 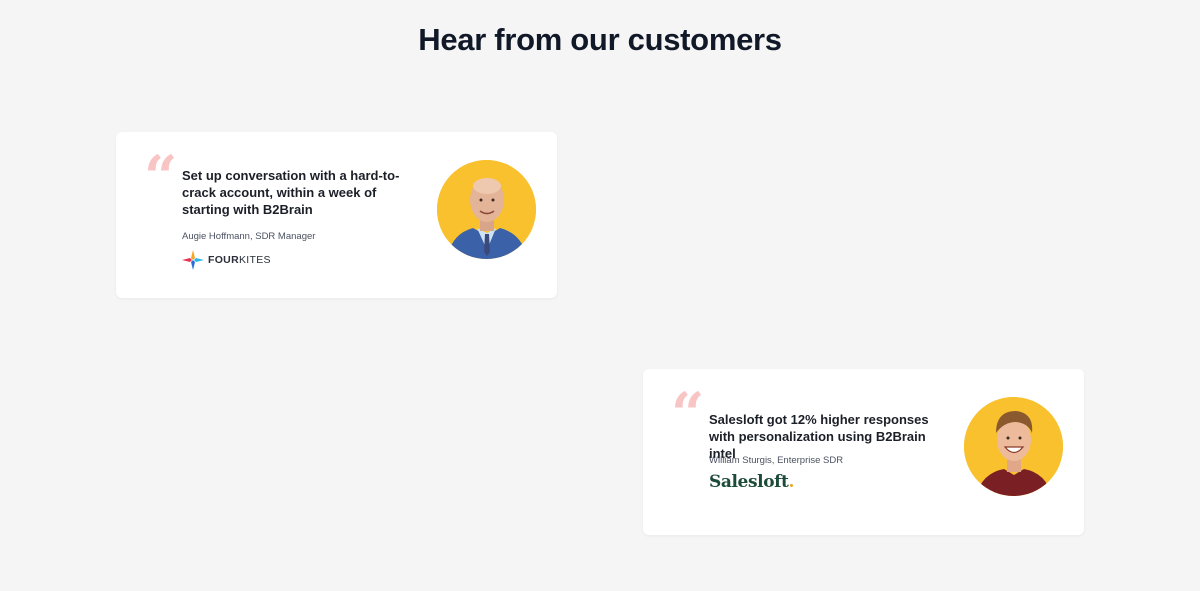 I want to click on company-logo: FOURKITES, so click(x=226, y=260).